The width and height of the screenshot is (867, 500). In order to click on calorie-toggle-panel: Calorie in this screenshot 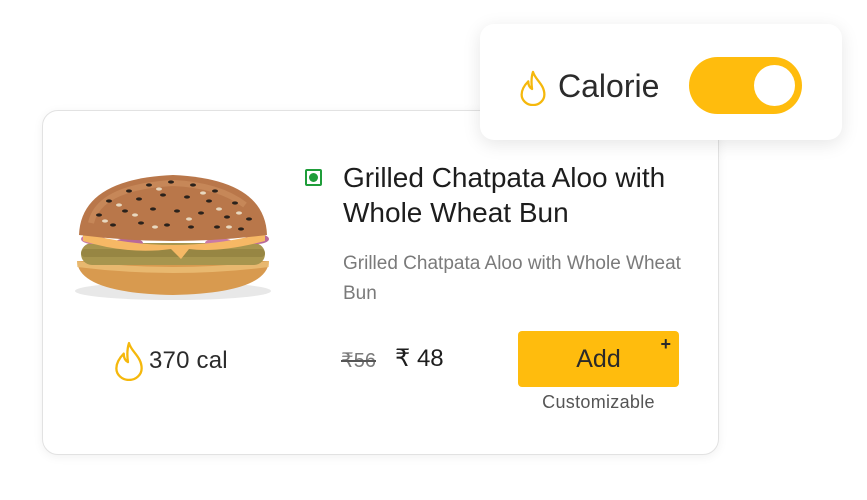, I will do `click(661, 82)`.